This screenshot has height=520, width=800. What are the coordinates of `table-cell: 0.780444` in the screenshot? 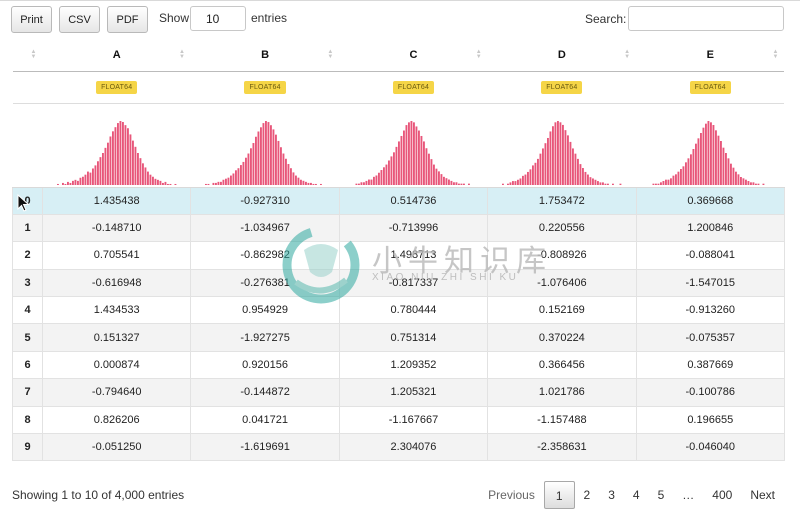 It's located at (414, 310).